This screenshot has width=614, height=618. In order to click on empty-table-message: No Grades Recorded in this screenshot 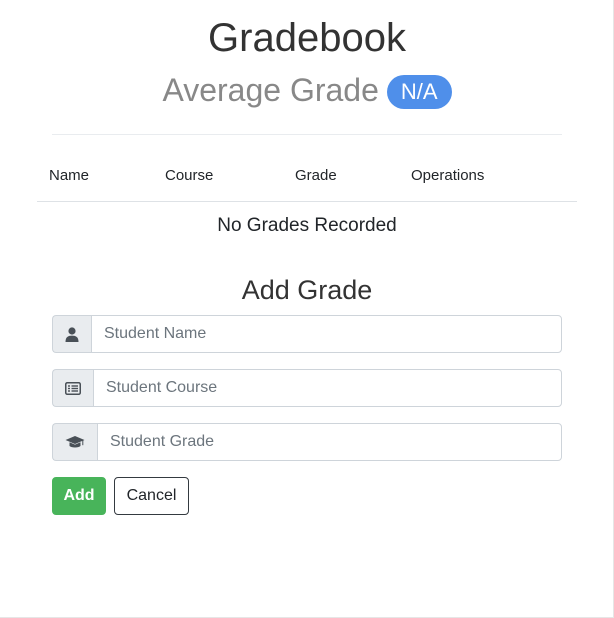, I will do `click(307, 225)`.